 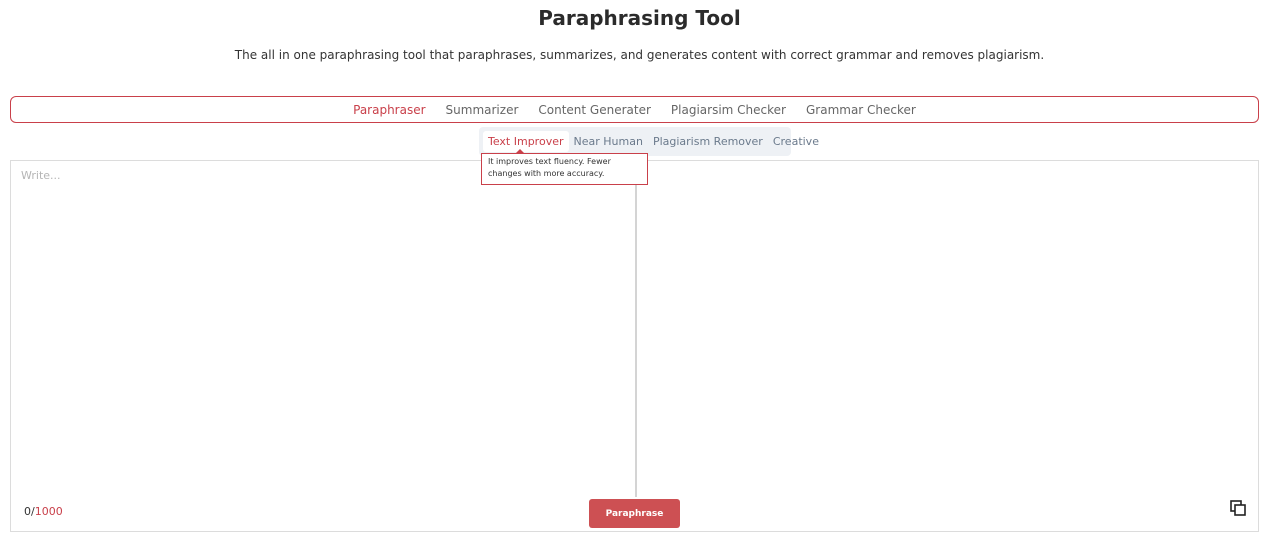 What do you see at coordinates (796, 141) in the screenshot?
I see `mode-creative: Creative` at bounding box center [796, 141].